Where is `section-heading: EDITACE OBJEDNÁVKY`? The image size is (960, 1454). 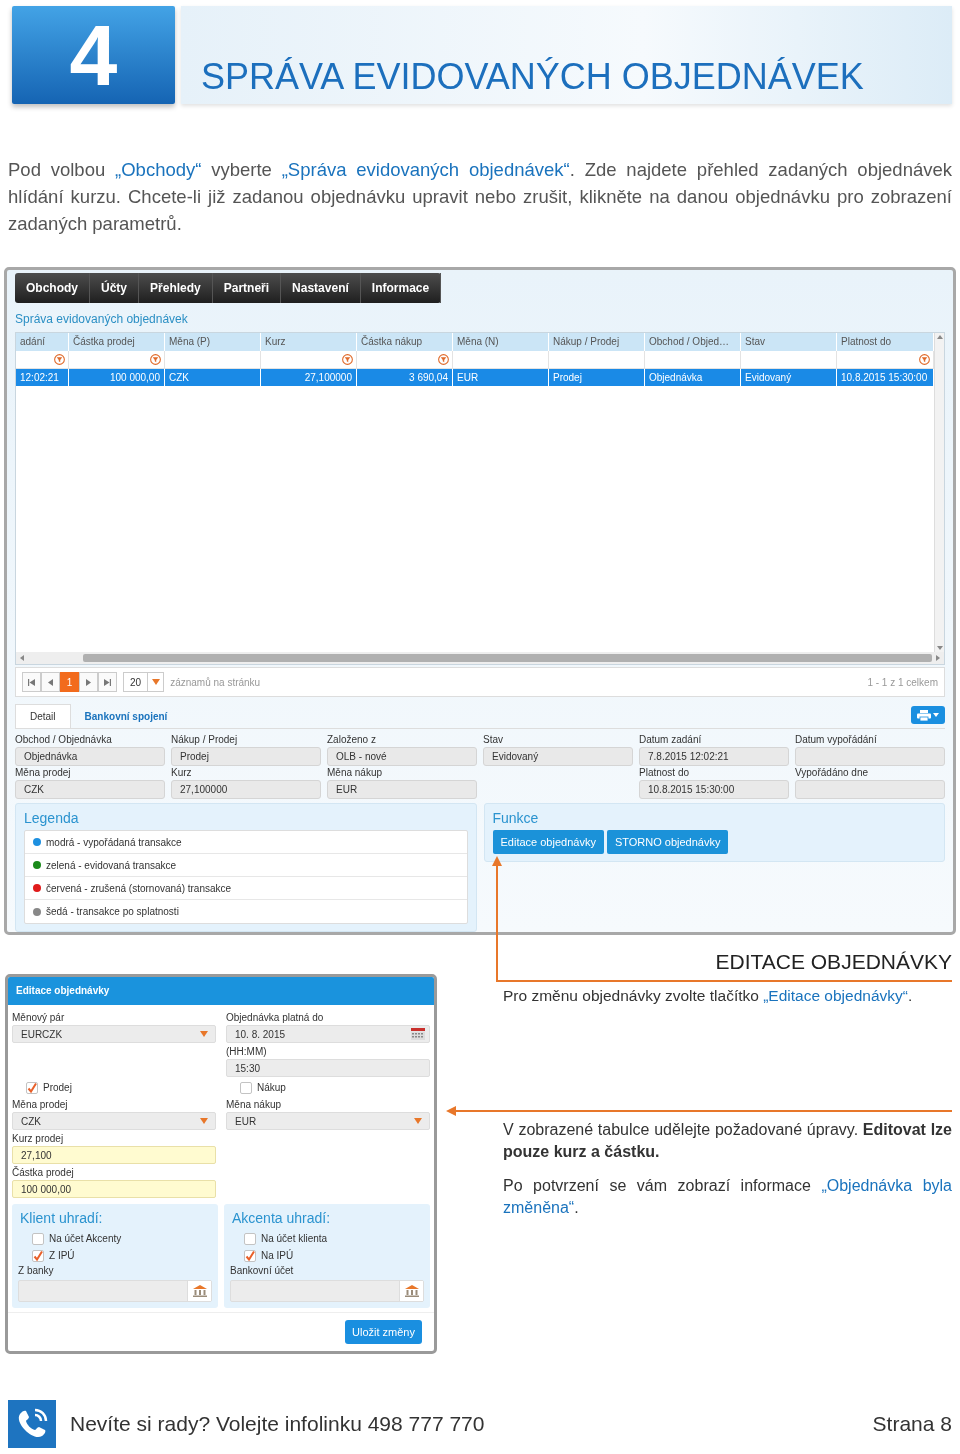 section-heading: EDITACE OBJEDNÁVKY is located at coordinates (833, 962).